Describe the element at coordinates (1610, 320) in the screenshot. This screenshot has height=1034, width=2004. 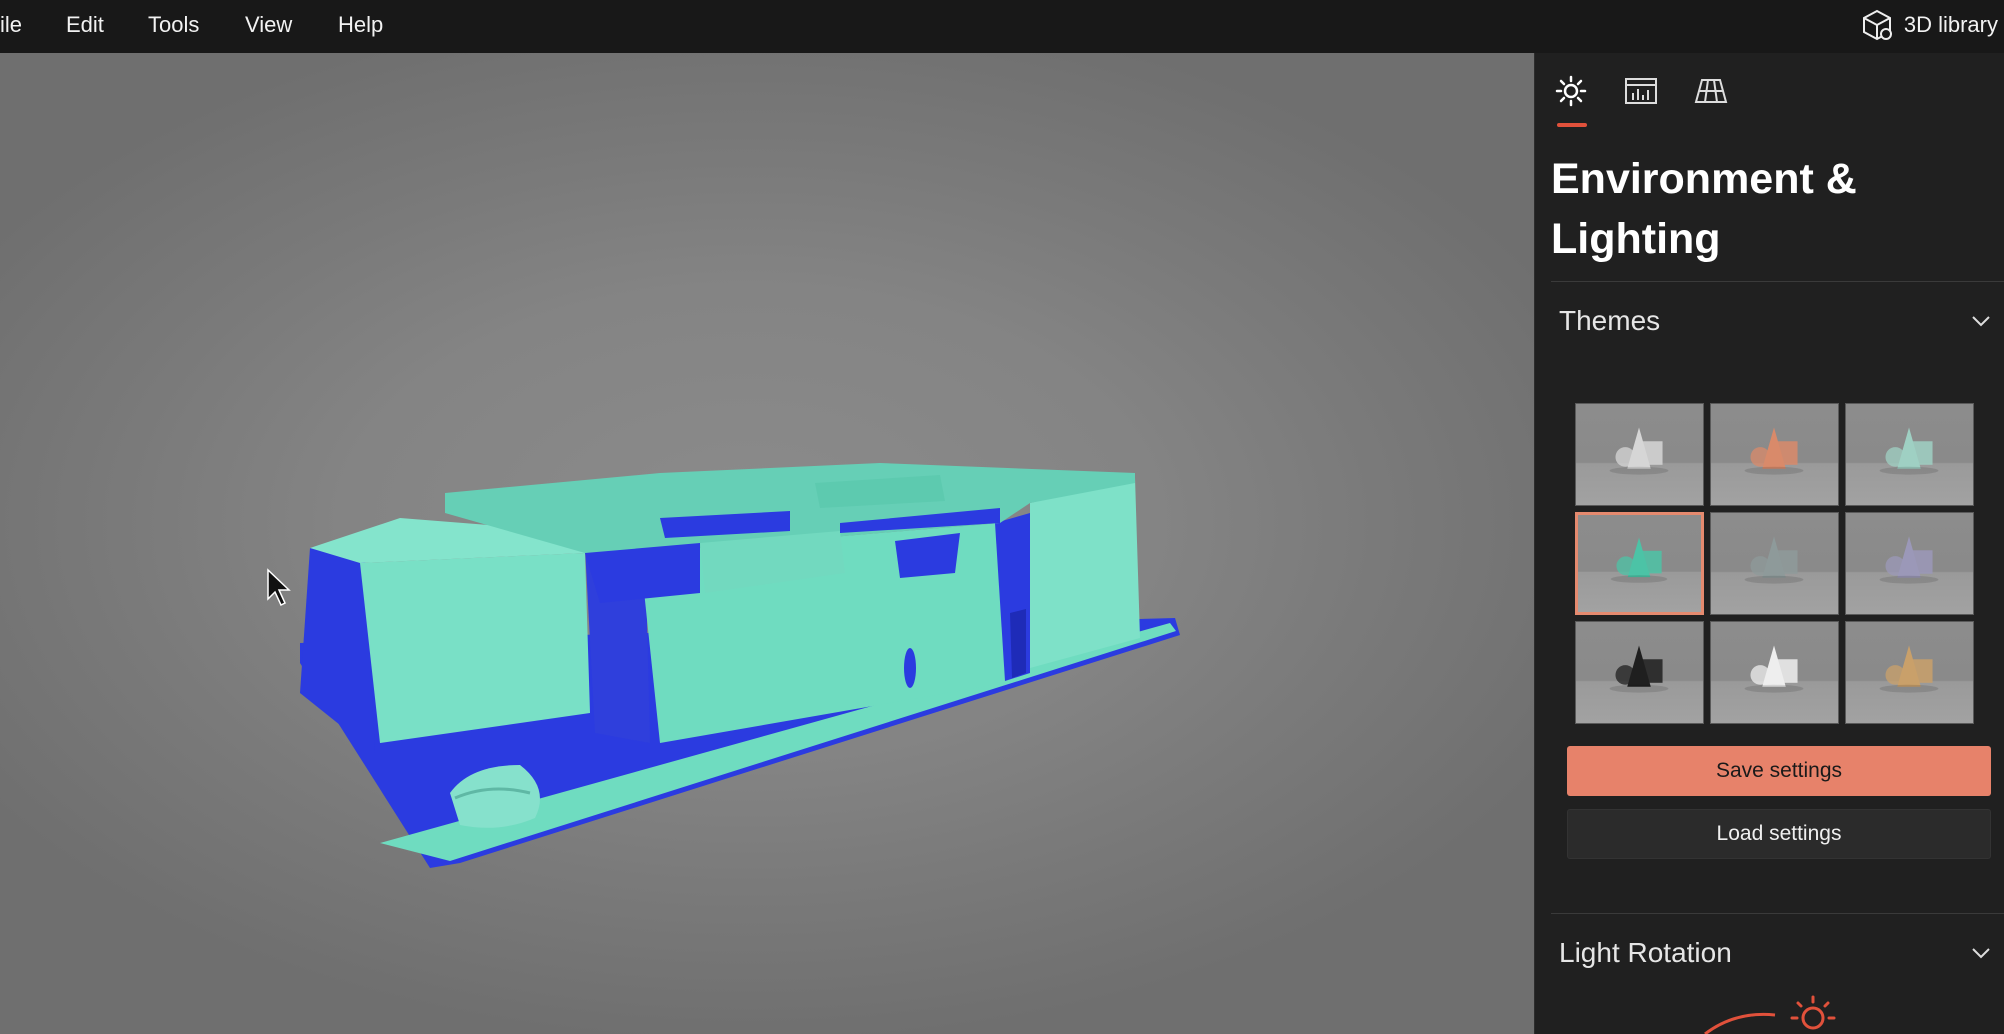
I see `themes-label: Themes` at that location.